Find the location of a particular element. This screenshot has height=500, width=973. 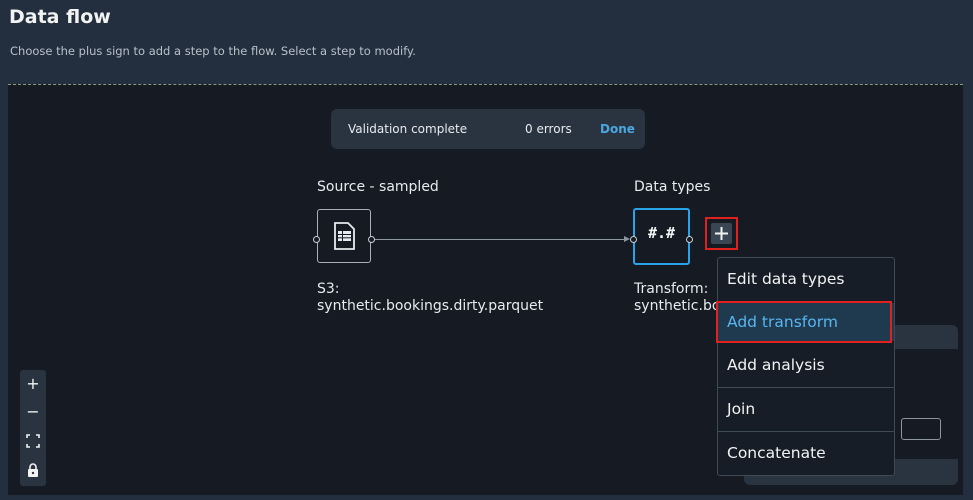

source-node is located at coordinates (344, 236).